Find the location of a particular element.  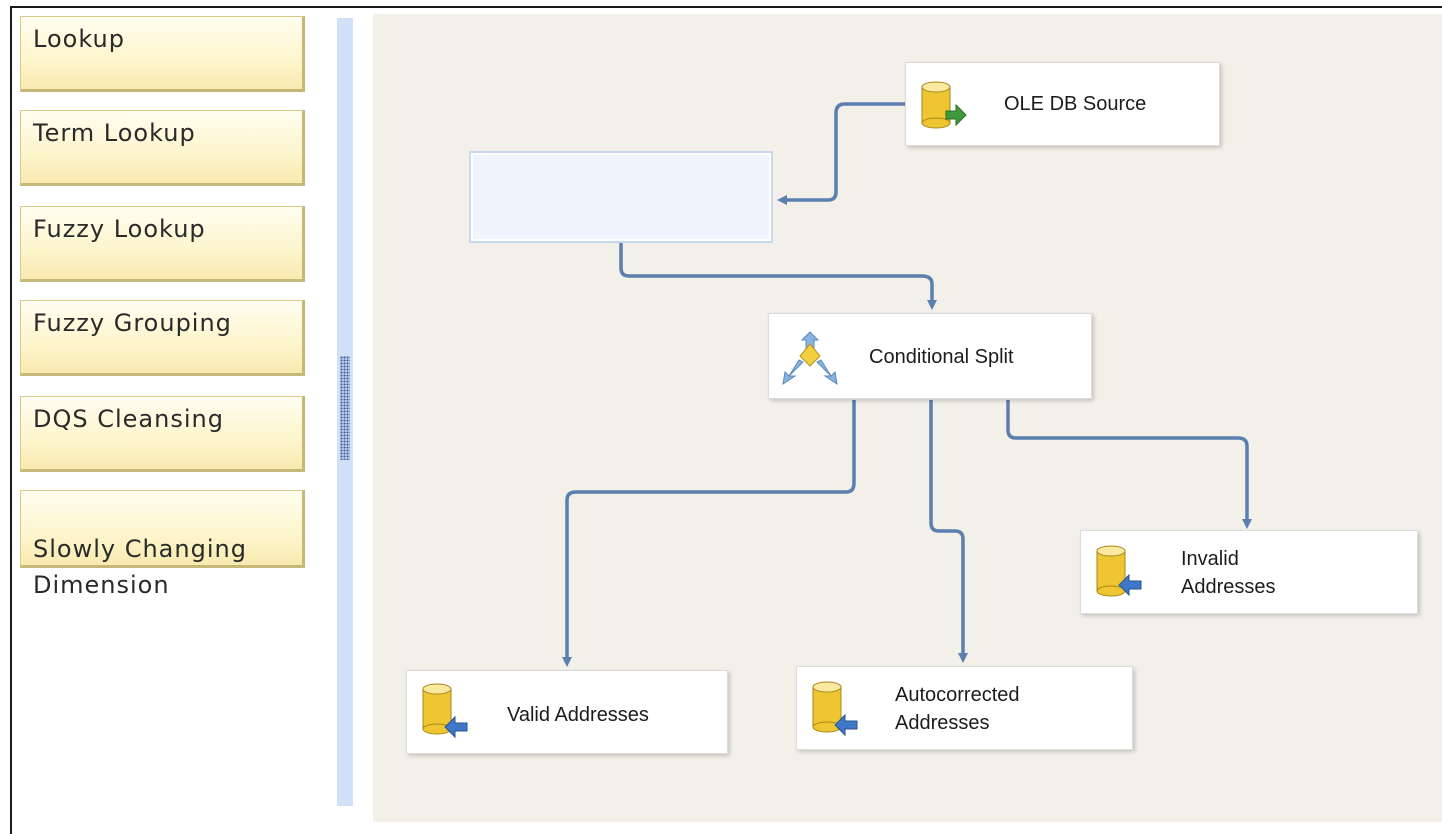

conditional-split-icon is located at coordinates (810, 358).